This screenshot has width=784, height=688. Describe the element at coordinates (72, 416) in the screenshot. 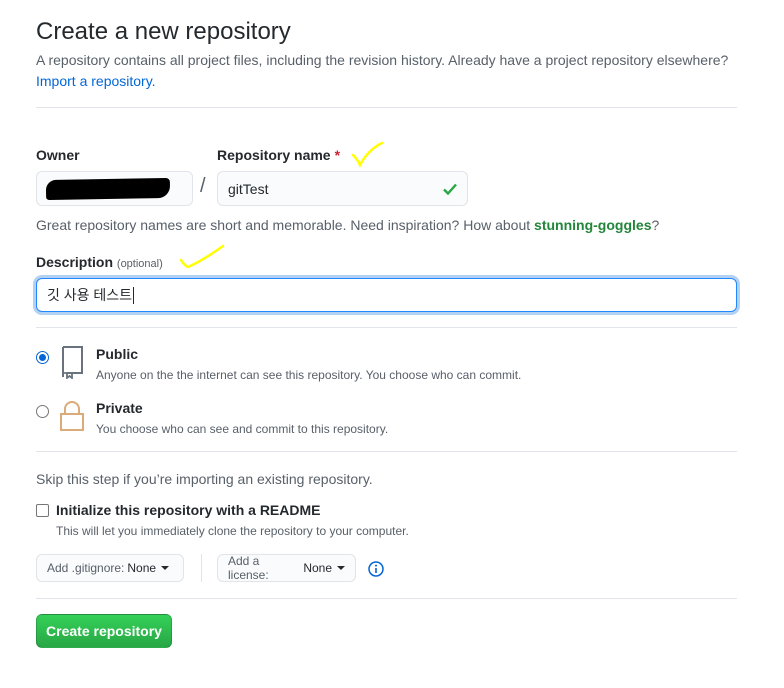

I see `lock-icon` at that location.